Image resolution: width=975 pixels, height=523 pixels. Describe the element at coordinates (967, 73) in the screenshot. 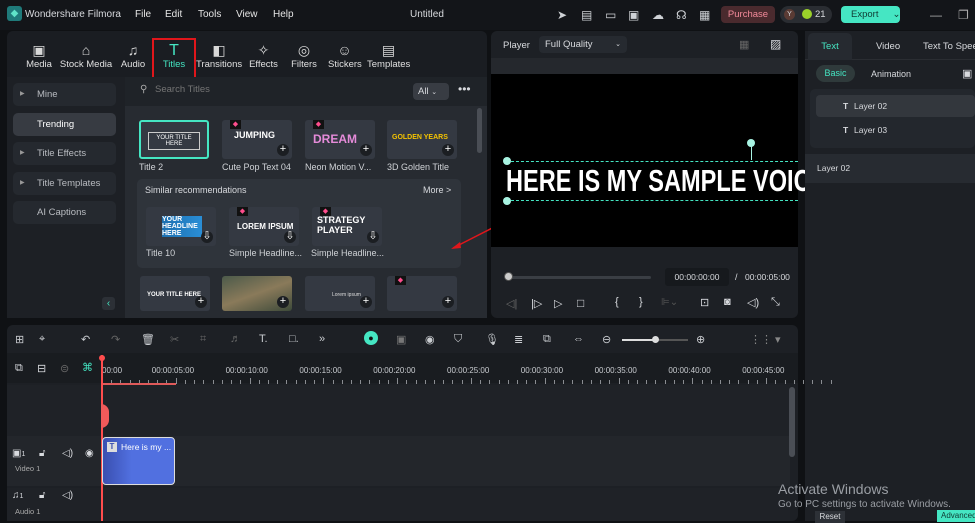

I see `save-preset-icon: ▣` at that location.